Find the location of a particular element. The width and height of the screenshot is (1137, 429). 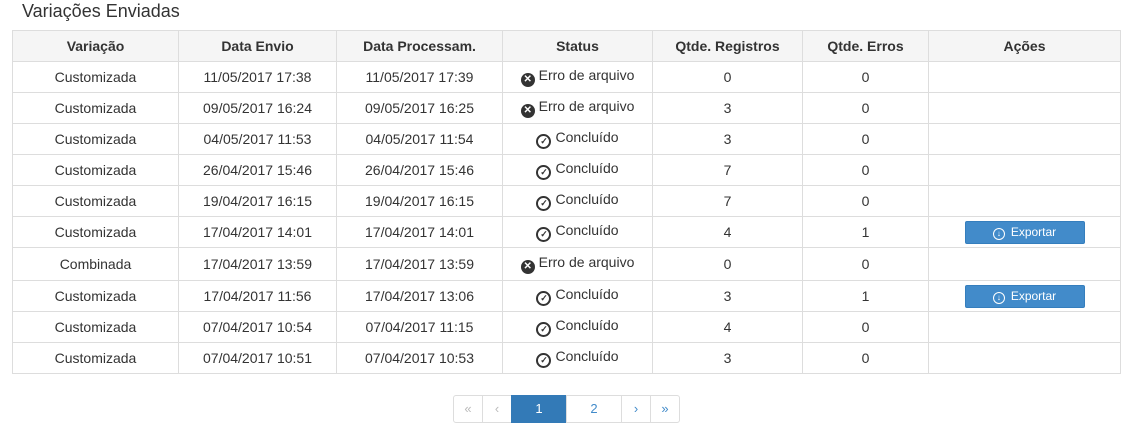

cell-data-processamento: 09/05/2017 16:25 is located at coordinates (419, 108).